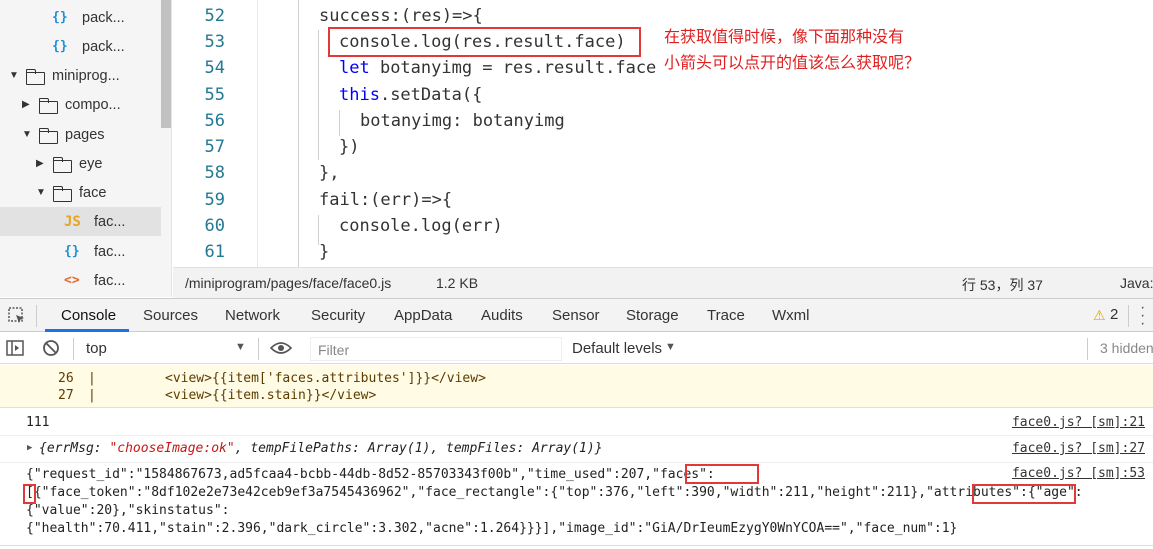 The height and width of the screenshot is (549, 1153). I want to click on tree-item-pages: ▼ pages, so click(80, 134).